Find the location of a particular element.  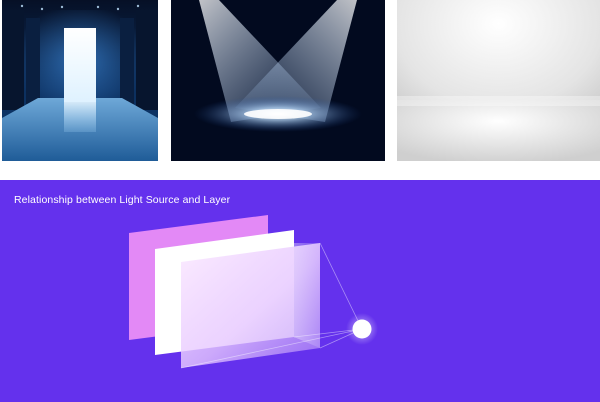

light-source is located at coordinates (362, 329).